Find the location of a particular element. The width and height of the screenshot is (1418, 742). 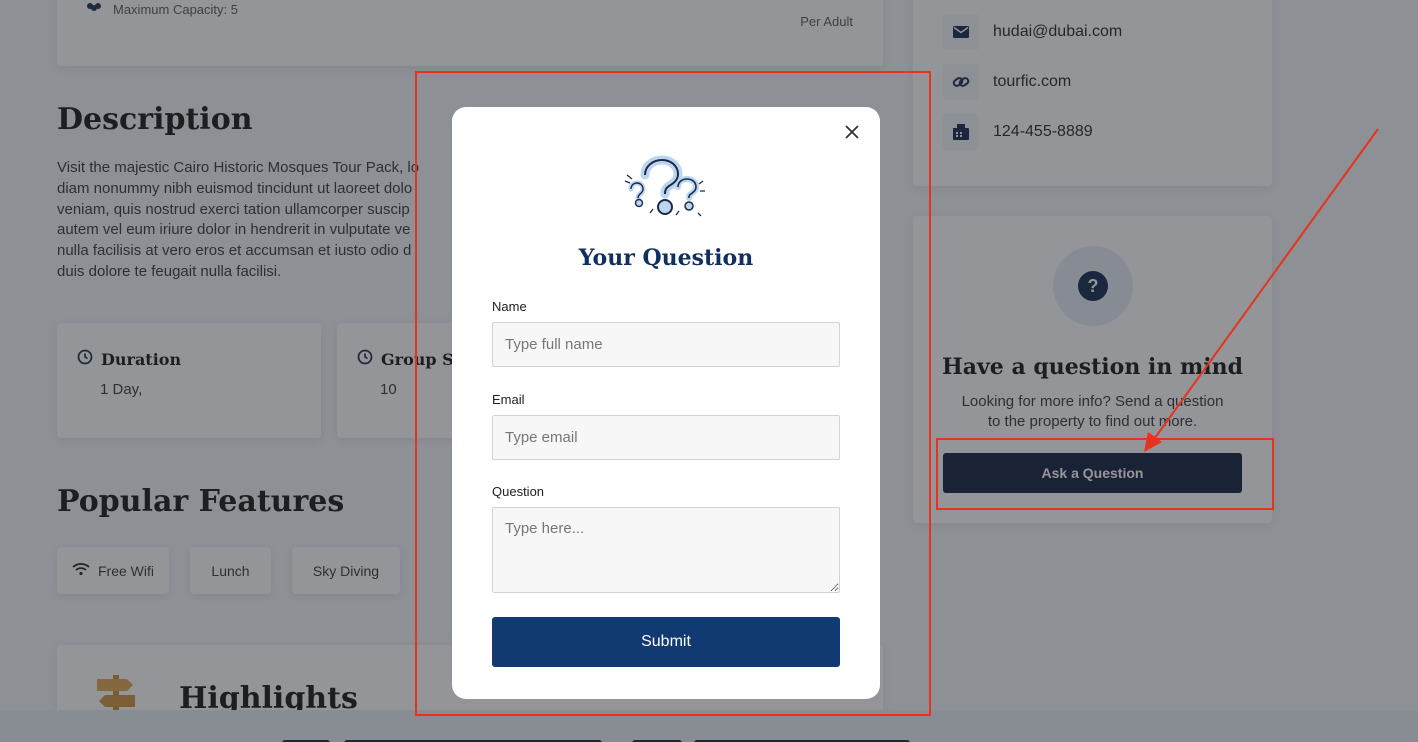

submit-button: Submit is located at coordinates (666, 642).